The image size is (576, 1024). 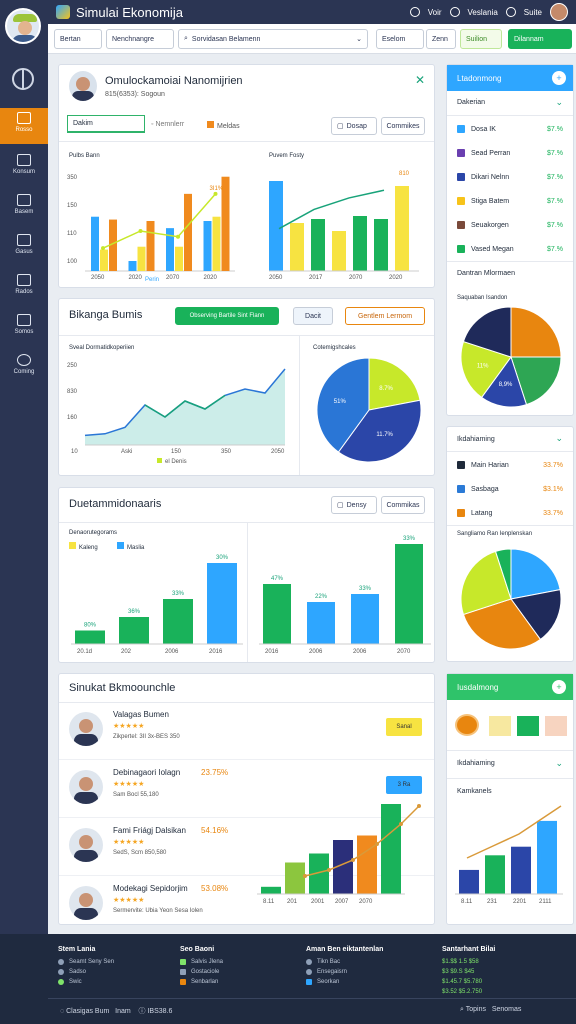 What do you see at coordinates (24, 126) in the screenshot?
I see `sidebar-item-rosso: Rosso` at bounding box center [24, 126].